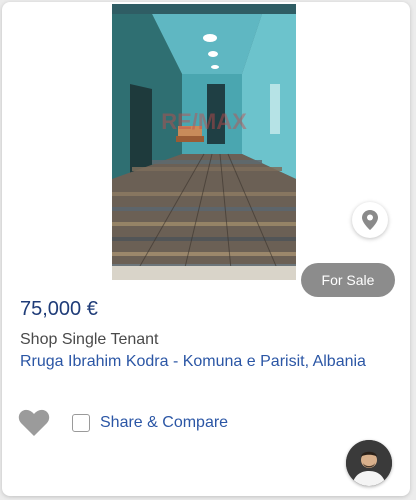 This screenshot has height=500, width=416. What do you see at coordinates (81, 423) in the screenshot?
I see `compare-checkbox` at bounding box center [81, 423].